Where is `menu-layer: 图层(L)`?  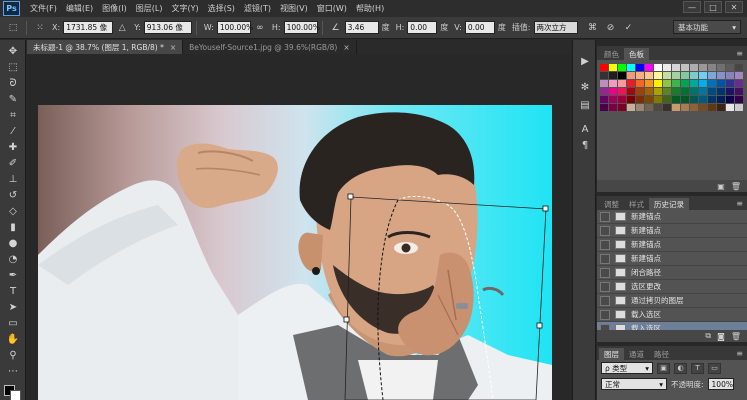 menu-layer: 图层(L) is located at coordinates (149, 8).